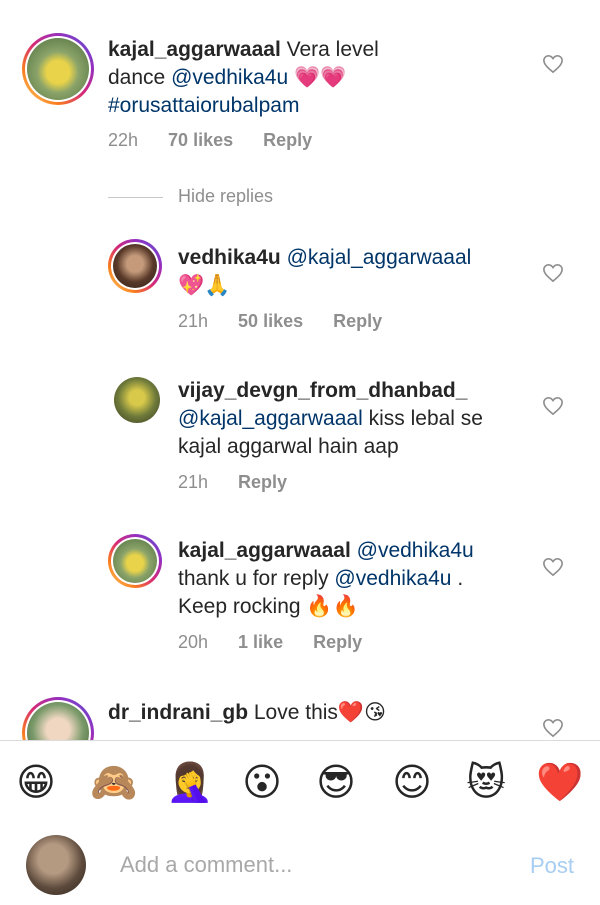 The image size is (600, 905). Describe the element at coordinates (56, 865) in the screenshot. I see `current-user-avatar` at that location.